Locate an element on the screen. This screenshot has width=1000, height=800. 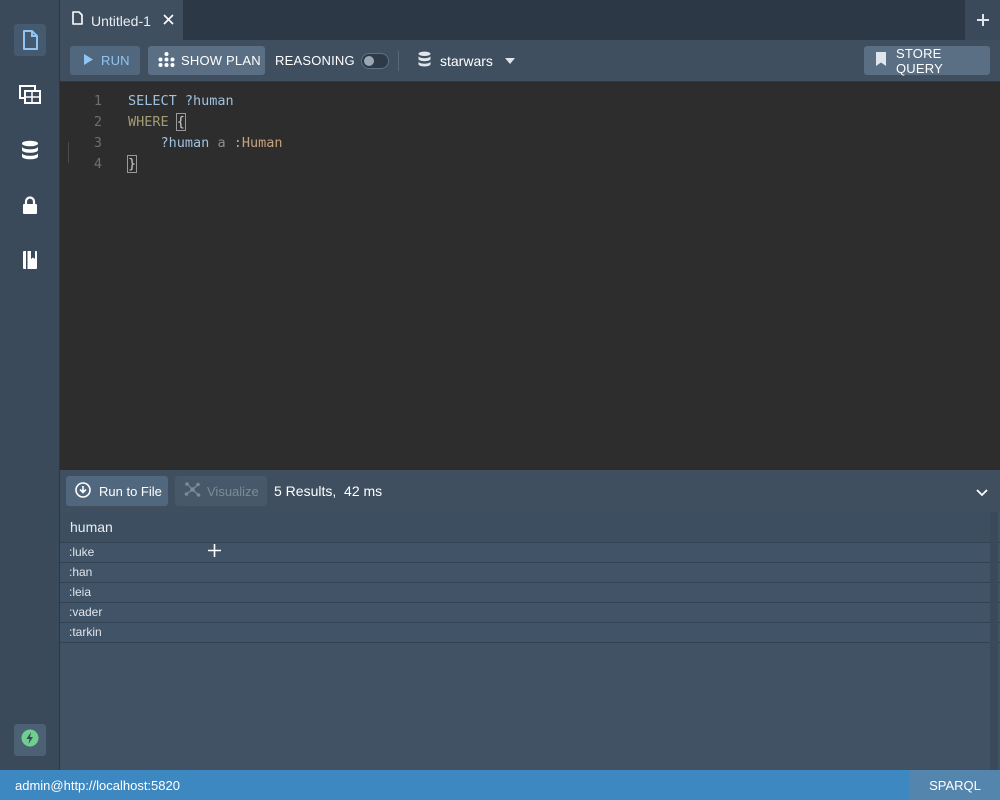
sidebar-item-data is located at coordinates (30, 95).